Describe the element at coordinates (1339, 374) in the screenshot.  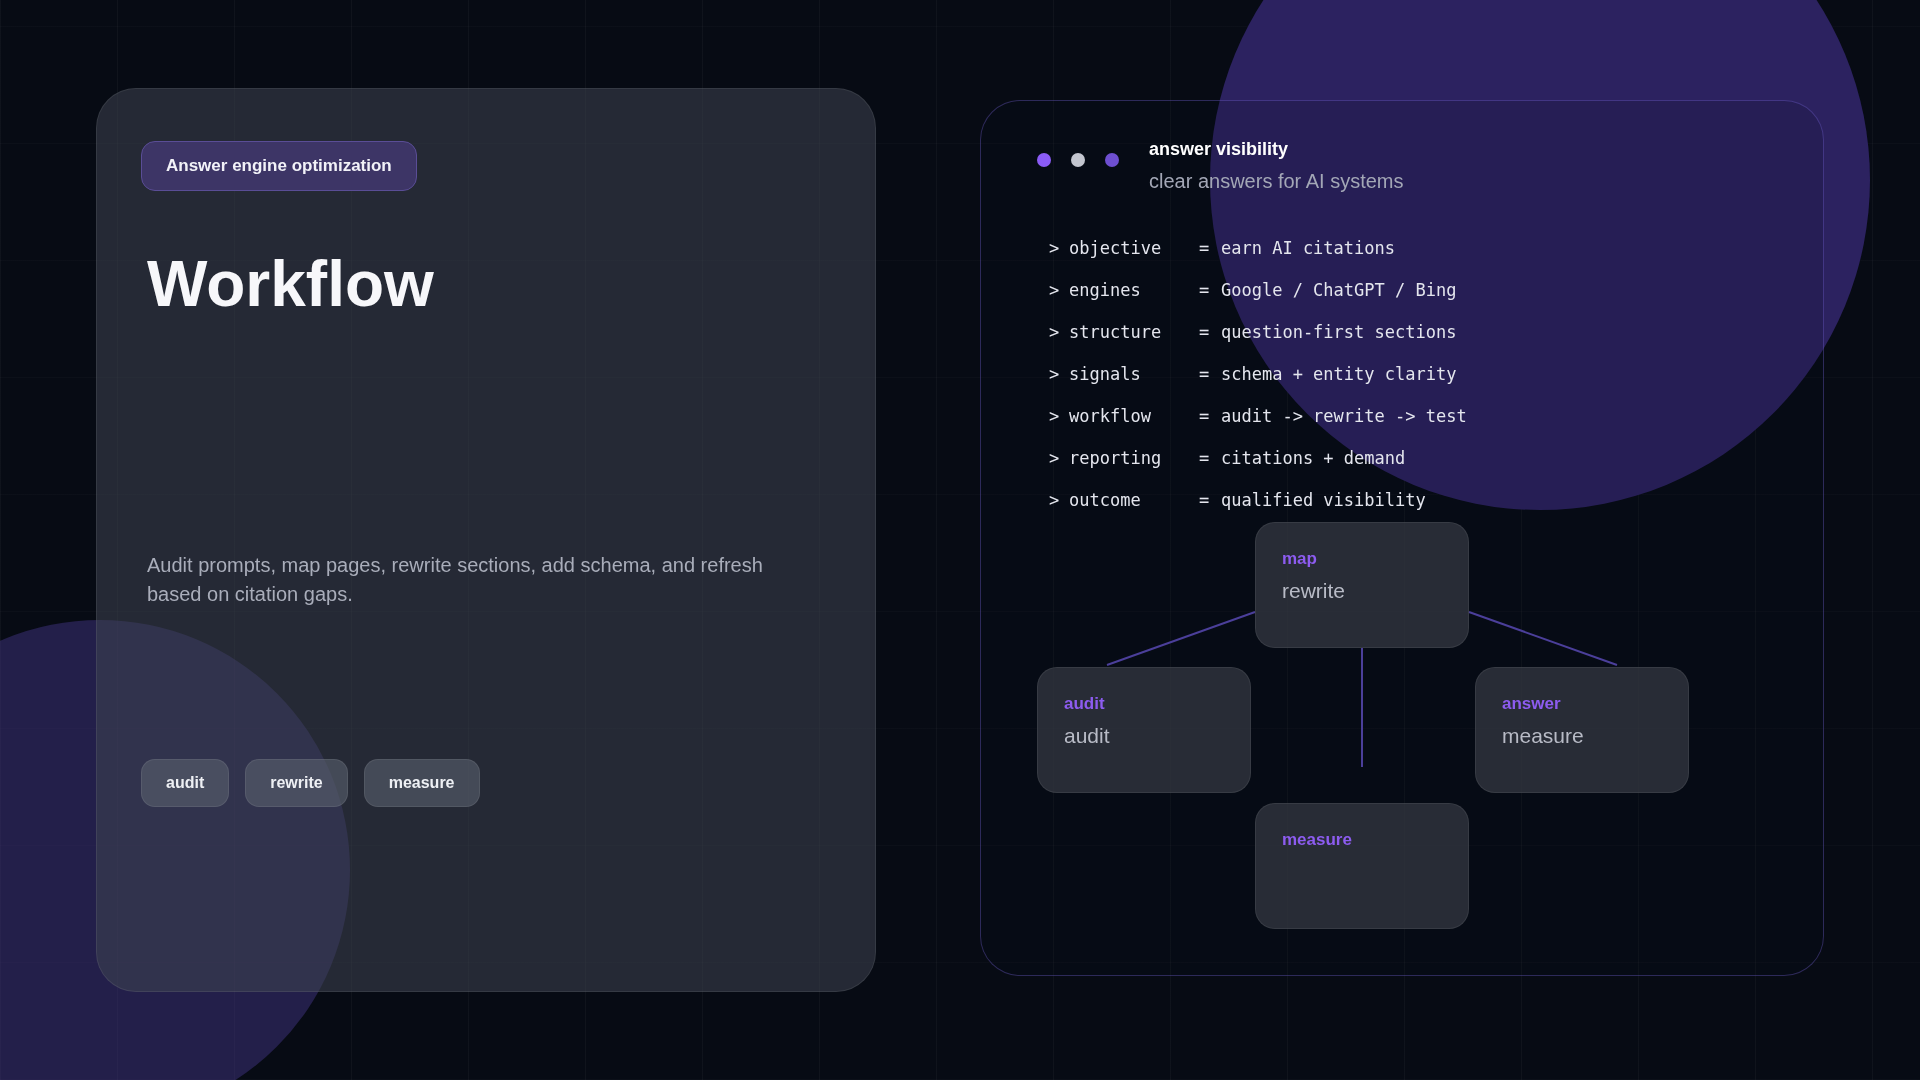
I see `code-value: schema + entity clarity` at that location.